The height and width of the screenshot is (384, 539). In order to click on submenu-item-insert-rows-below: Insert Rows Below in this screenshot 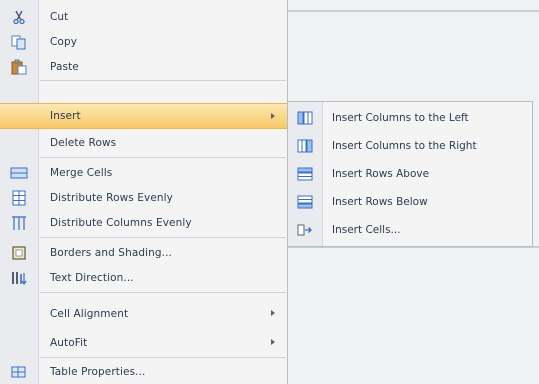, I will do `click(410, 202)`.